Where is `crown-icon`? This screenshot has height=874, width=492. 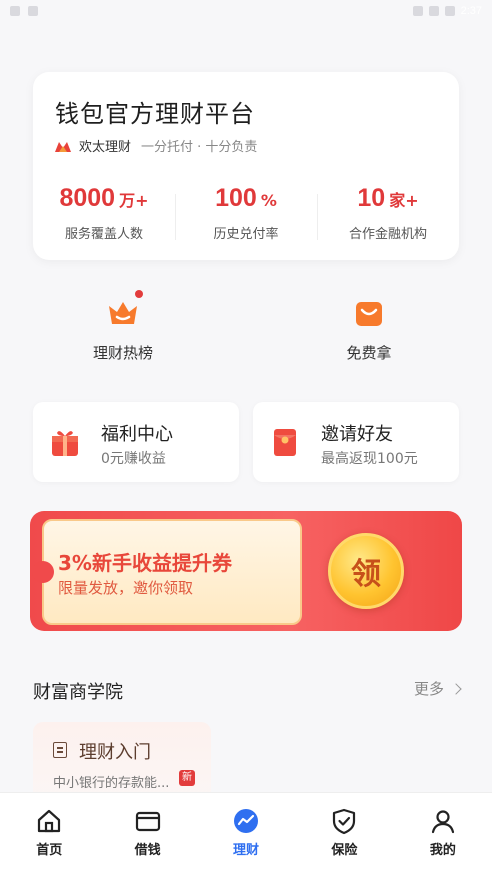 crown-icon is located at coordinates (123, 311).